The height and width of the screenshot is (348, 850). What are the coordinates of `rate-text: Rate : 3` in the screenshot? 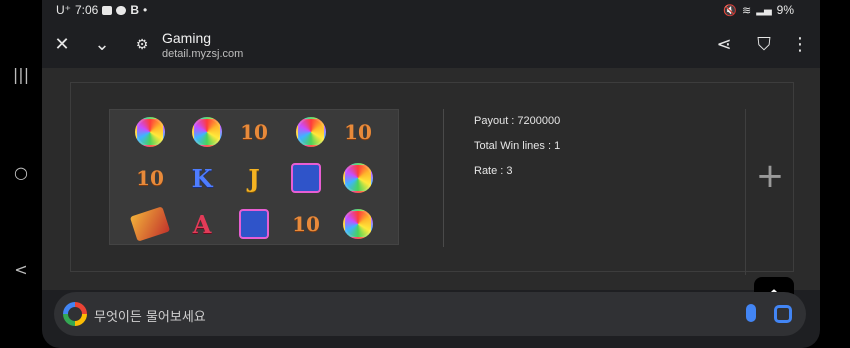 It's located at (493, 171).